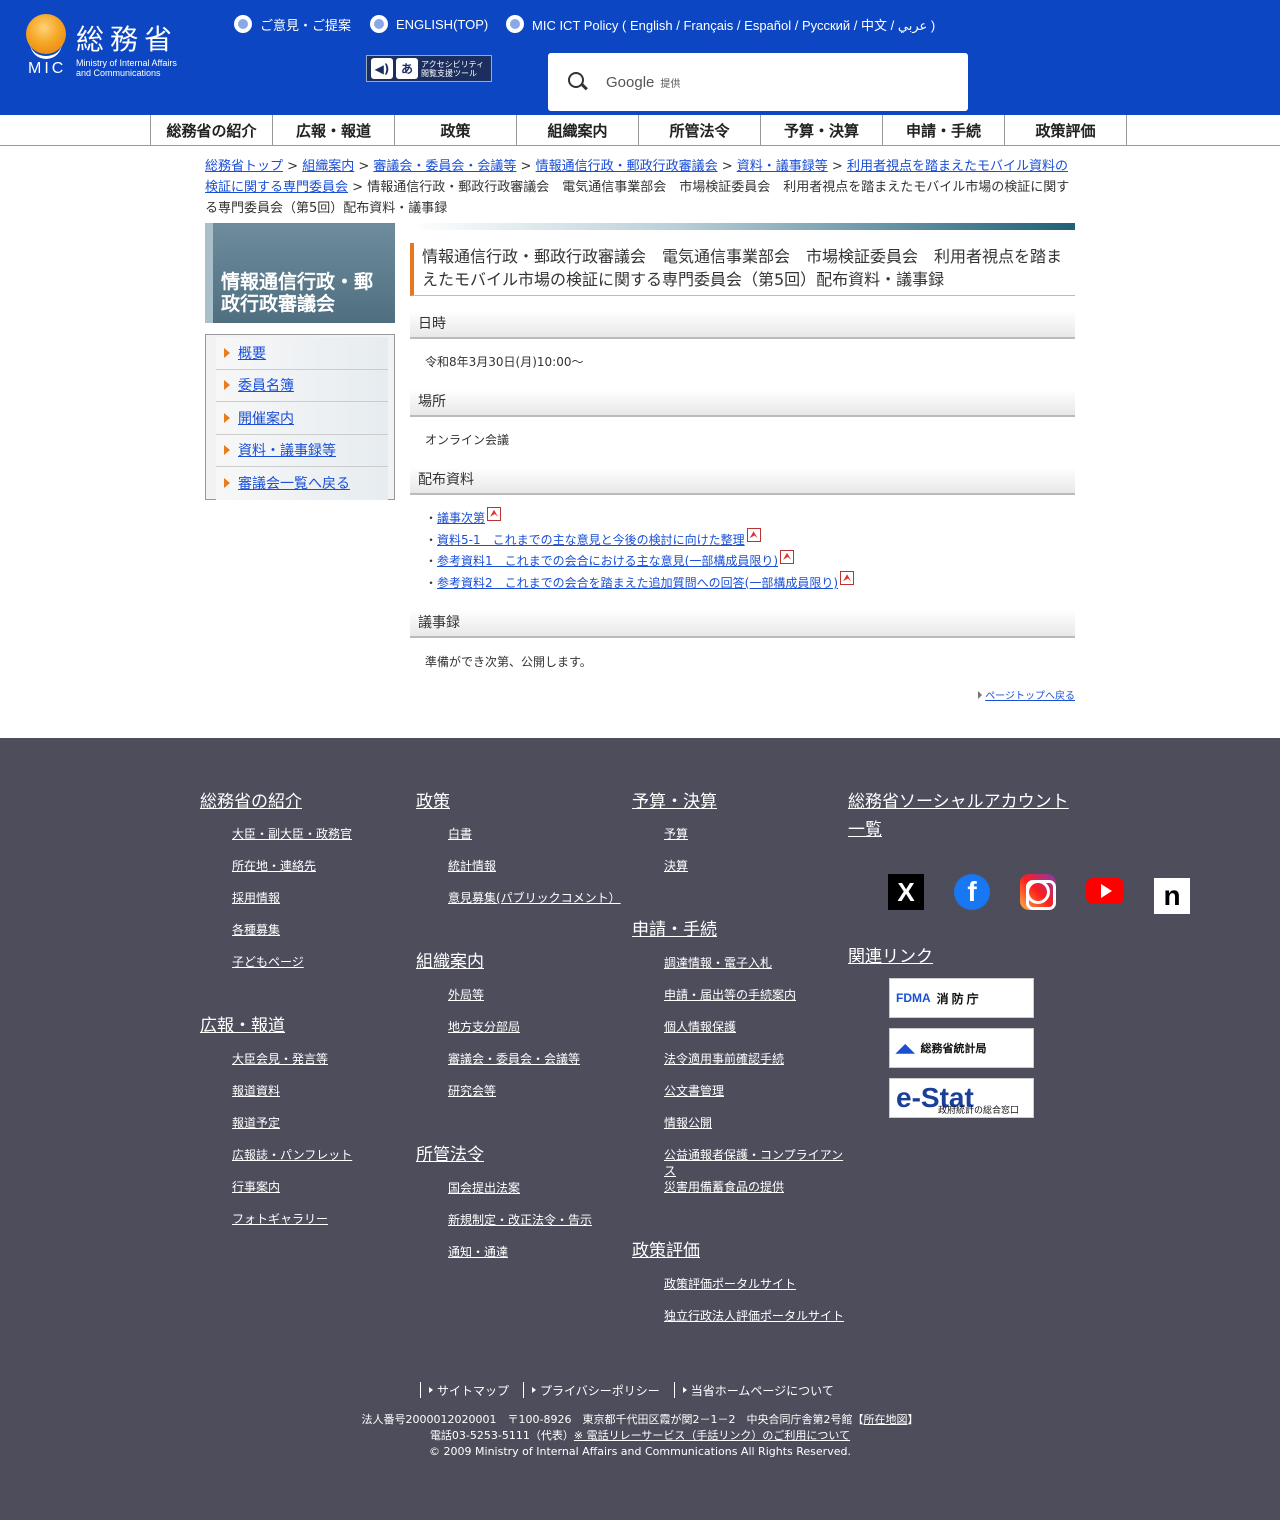  Describe the element at coordinates (256, 898) in the screenshot. I see `footer-link: 採用情報` at that location.